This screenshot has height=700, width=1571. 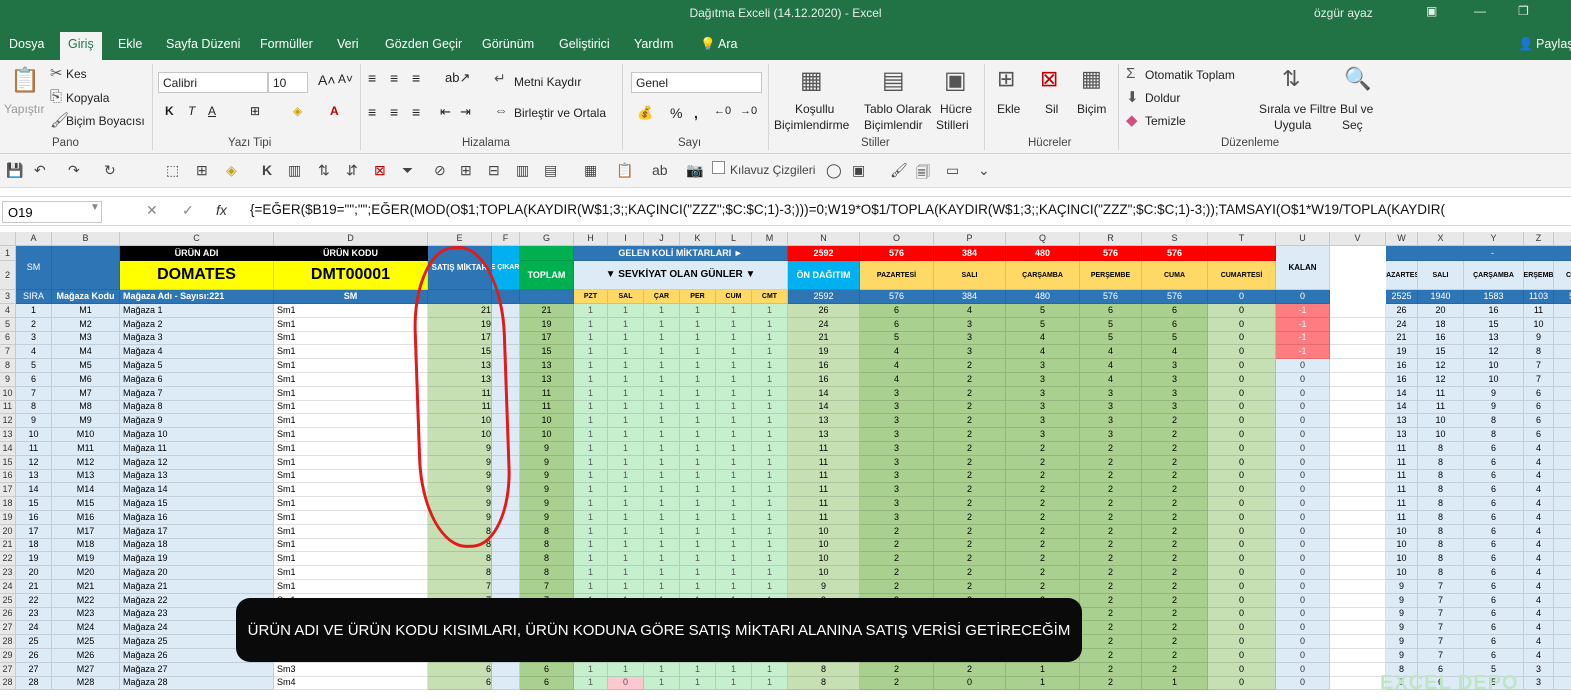 What do you see at coordinates (560, 113) in the screenshot?
I see `merge-center-button: Birleştir ve Ortala` at bounding box center [560, 113].